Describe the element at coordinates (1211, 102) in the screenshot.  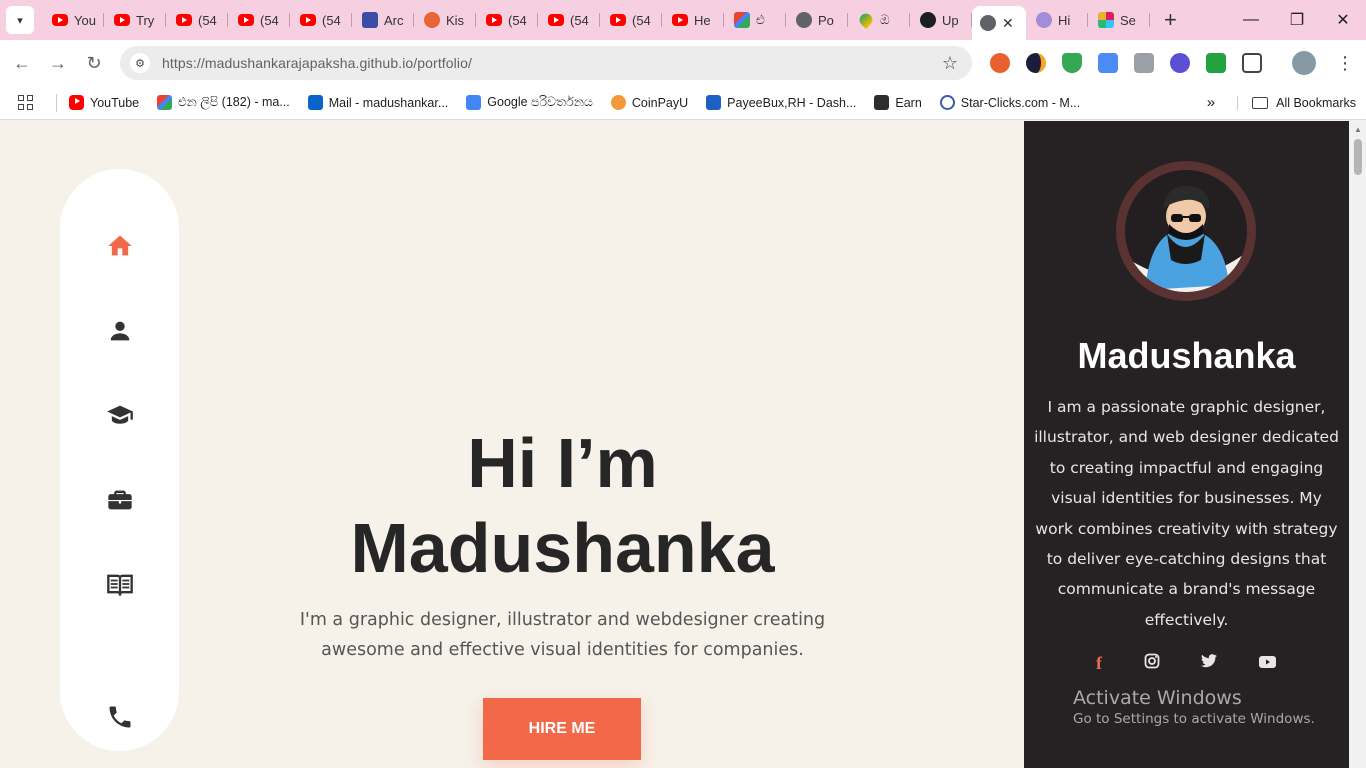
I see `more-bookmarks-icon: »` at that location.